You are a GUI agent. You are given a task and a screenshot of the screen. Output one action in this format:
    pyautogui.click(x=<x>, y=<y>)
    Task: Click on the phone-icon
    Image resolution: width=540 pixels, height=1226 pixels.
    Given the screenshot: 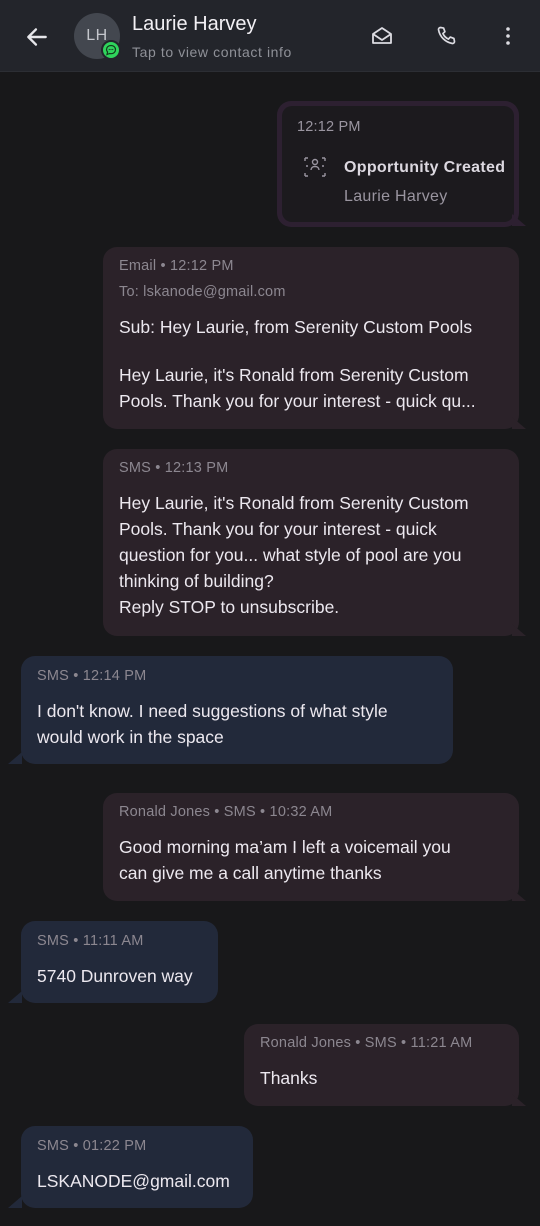 What is the action you would take?
    pyautogui.click(x=446, y=35)
    